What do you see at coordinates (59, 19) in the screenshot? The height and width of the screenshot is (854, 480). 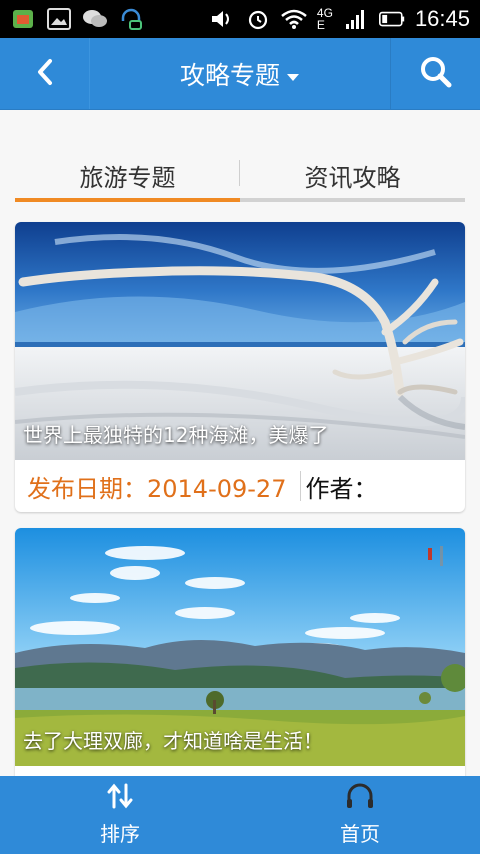 I see `gallery-icon` at bounding box center [59, 19].